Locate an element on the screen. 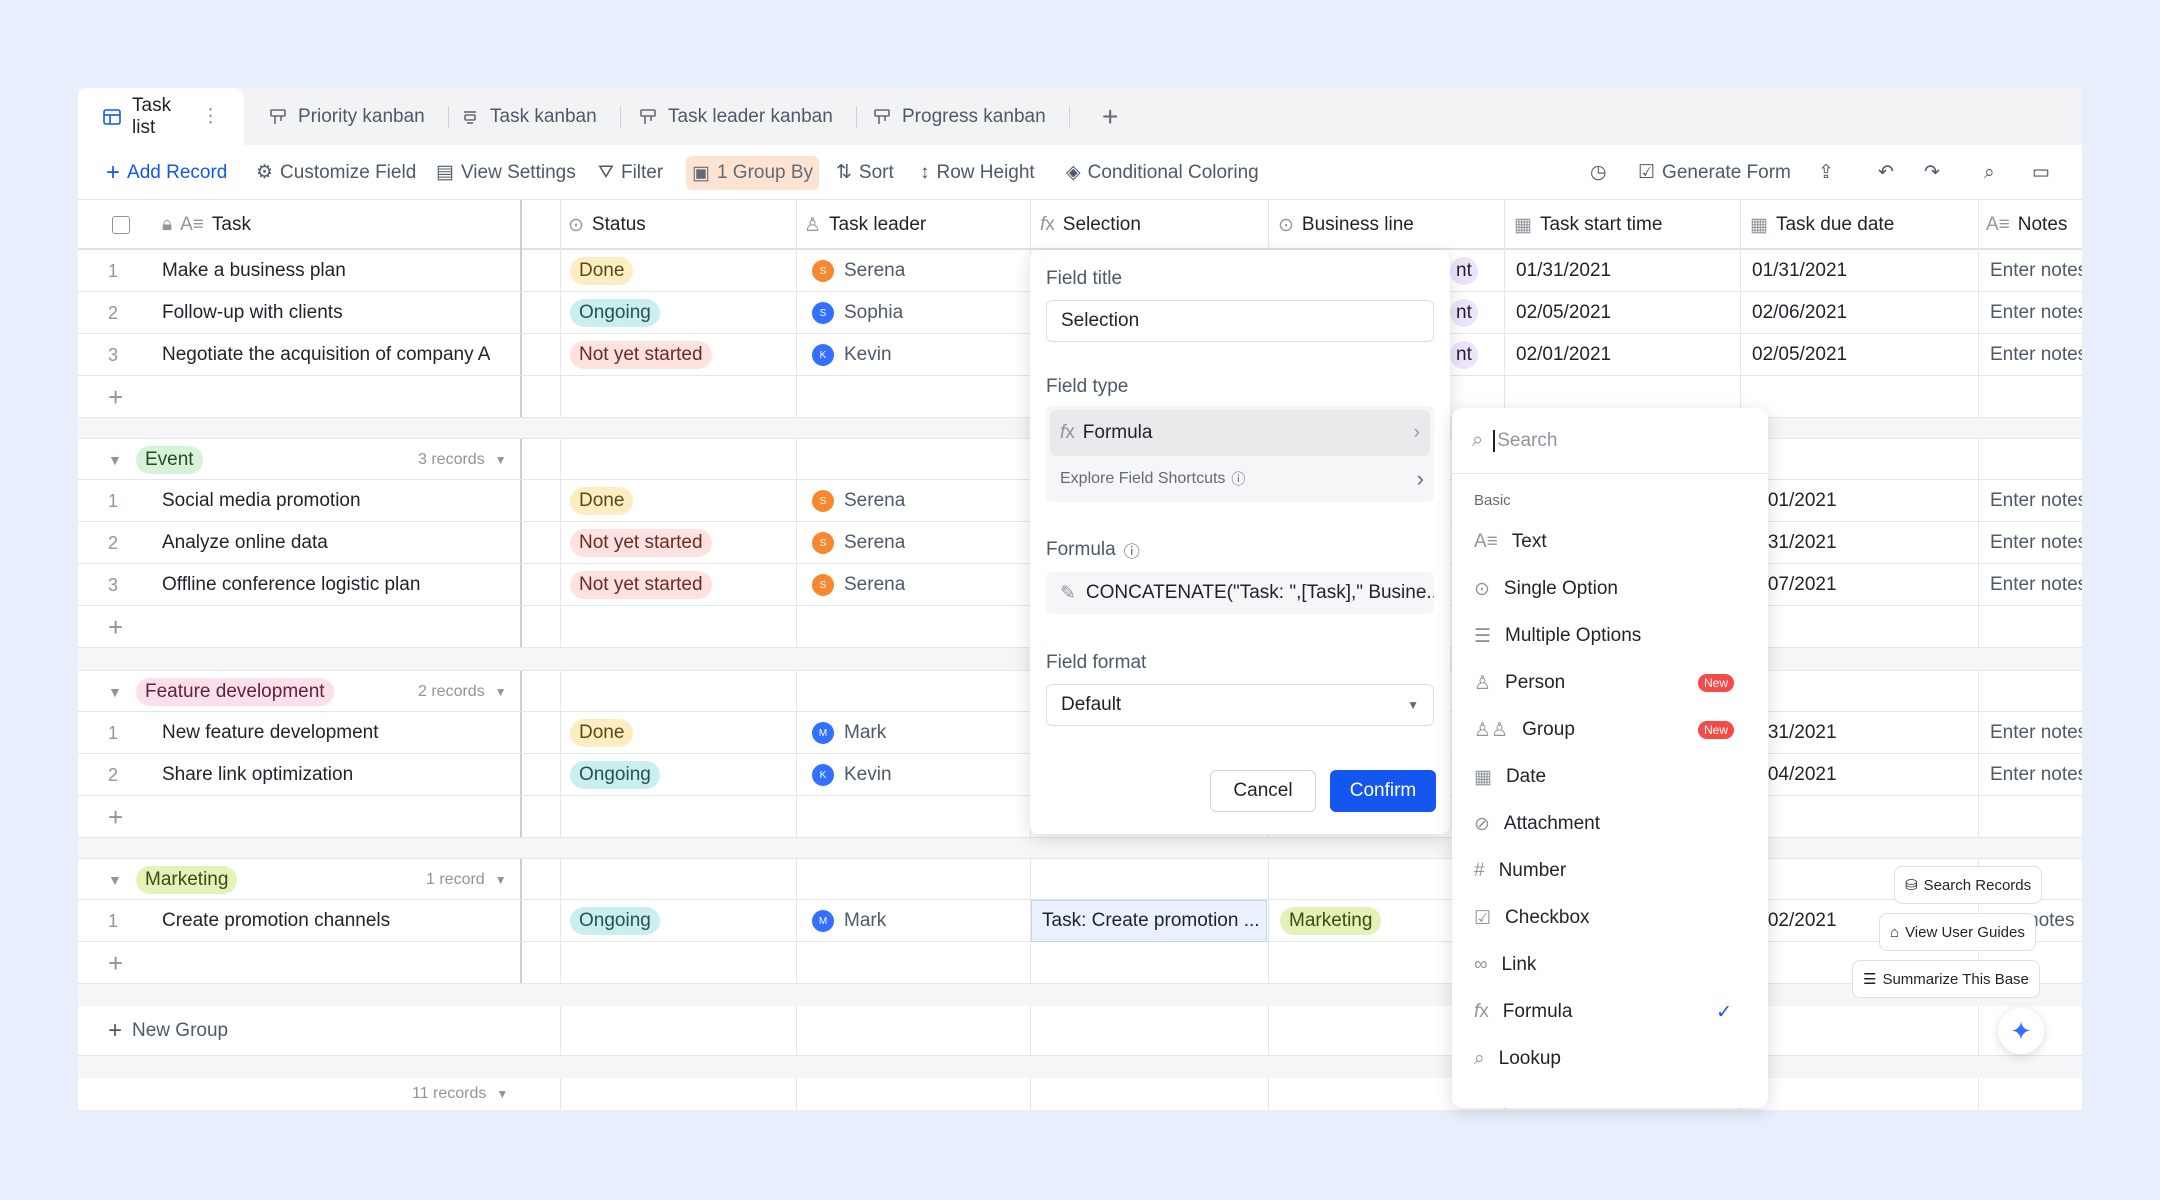 The image size is (2160, 1200). type-option-formula: fx Formula ✓ is located at coordinates (1614, 1012).